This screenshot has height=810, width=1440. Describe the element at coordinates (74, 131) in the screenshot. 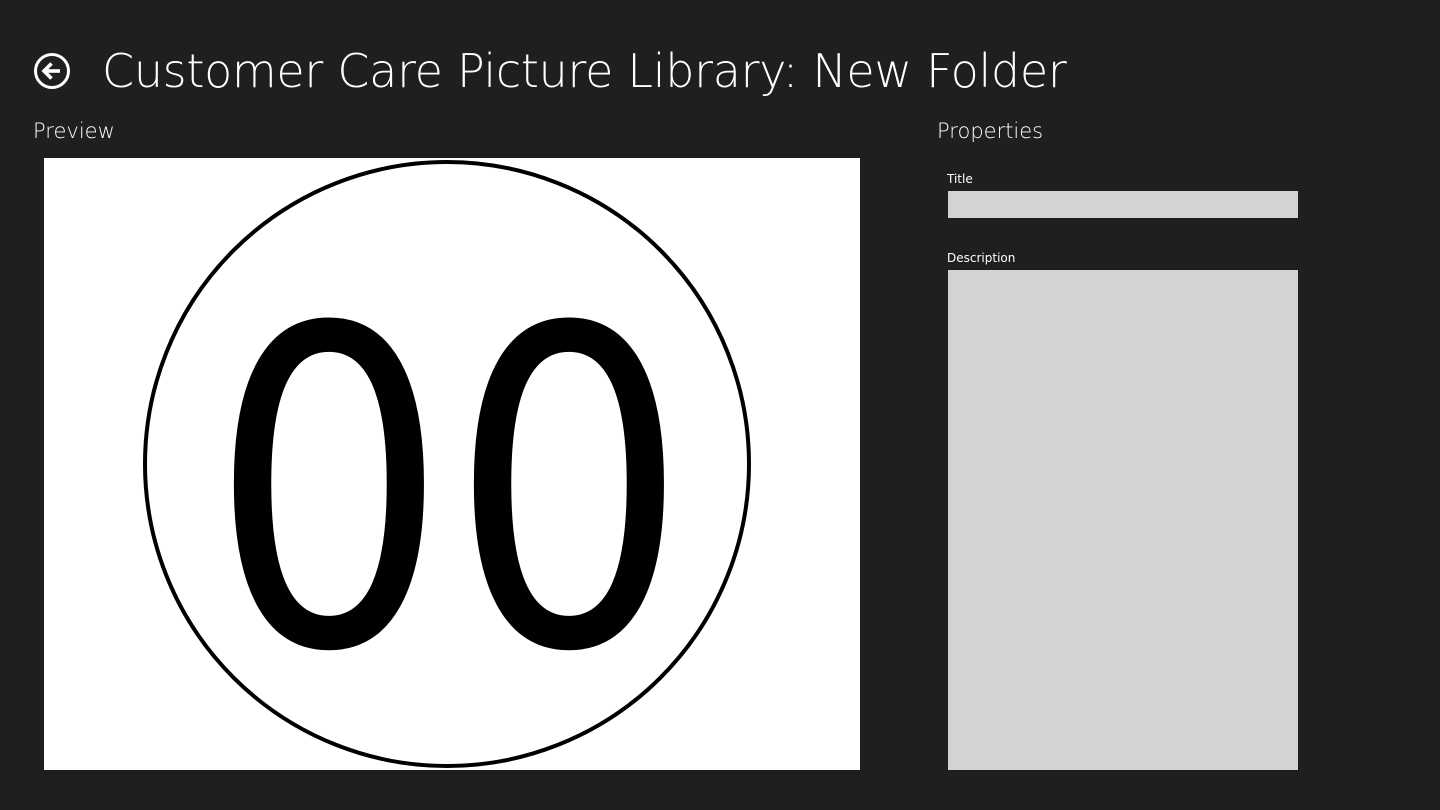

I see `preview-section-label: Preview` at that location.